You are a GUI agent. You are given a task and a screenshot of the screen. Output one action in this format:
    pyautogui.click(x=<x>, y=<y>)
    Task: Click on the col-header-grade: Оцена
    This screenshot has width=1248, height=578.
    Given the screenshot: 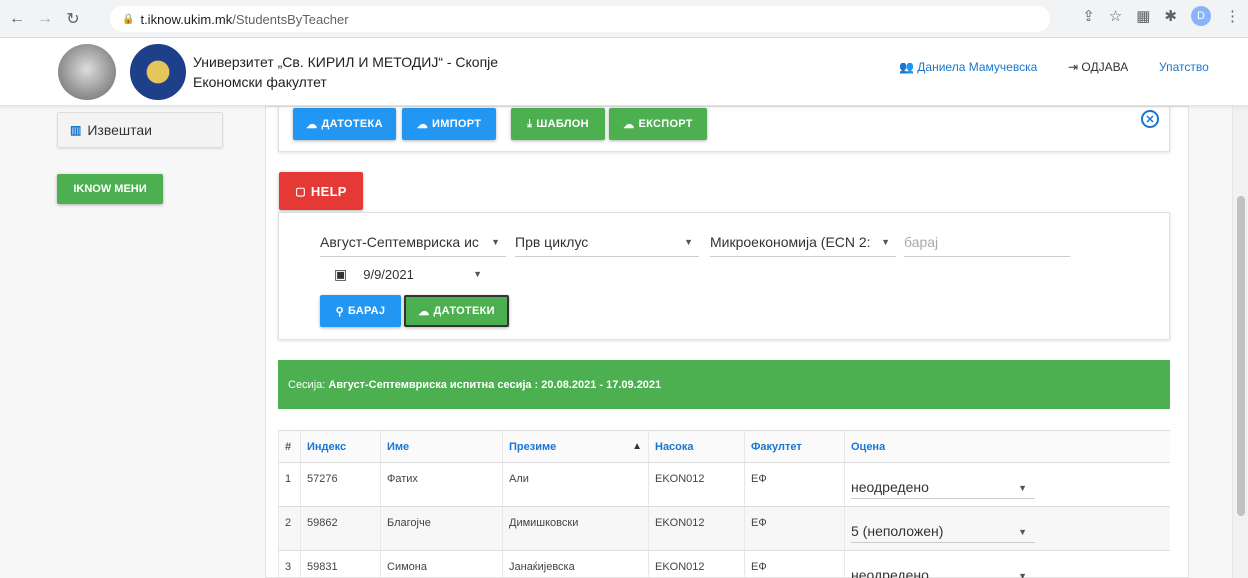 What is the action you would take?
    pyautogui.click(x=1007, y=446)
    